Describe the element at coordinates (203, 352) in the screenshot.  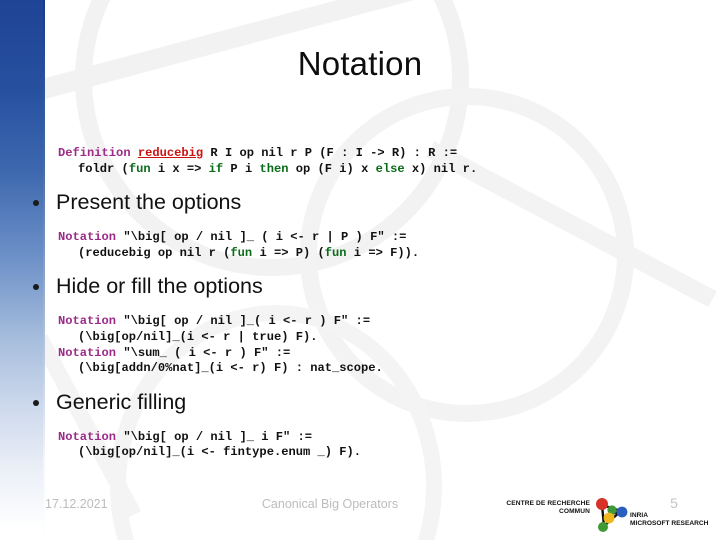
I see `code-token: "\sum_ ( i <- r ) F" :=` at that location.